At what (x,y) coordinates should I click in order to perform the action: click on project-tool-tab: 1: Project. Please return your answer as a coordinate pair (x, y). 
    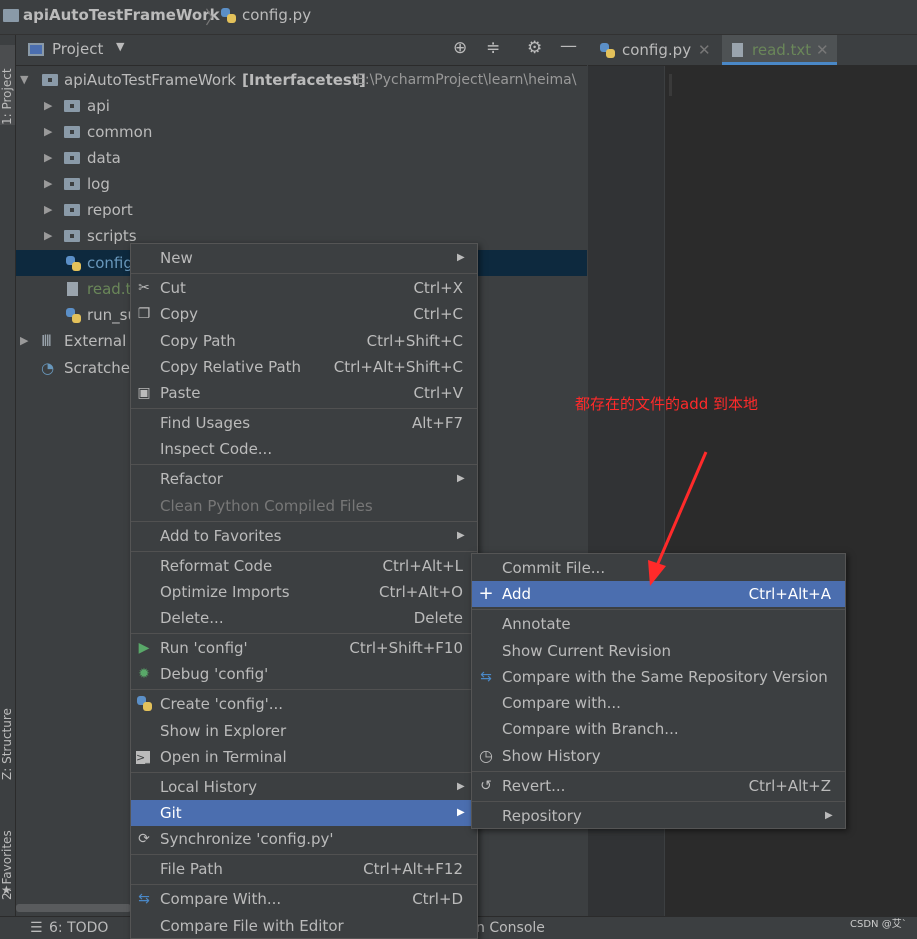
    Looking at the image, I should click on (7, 85).